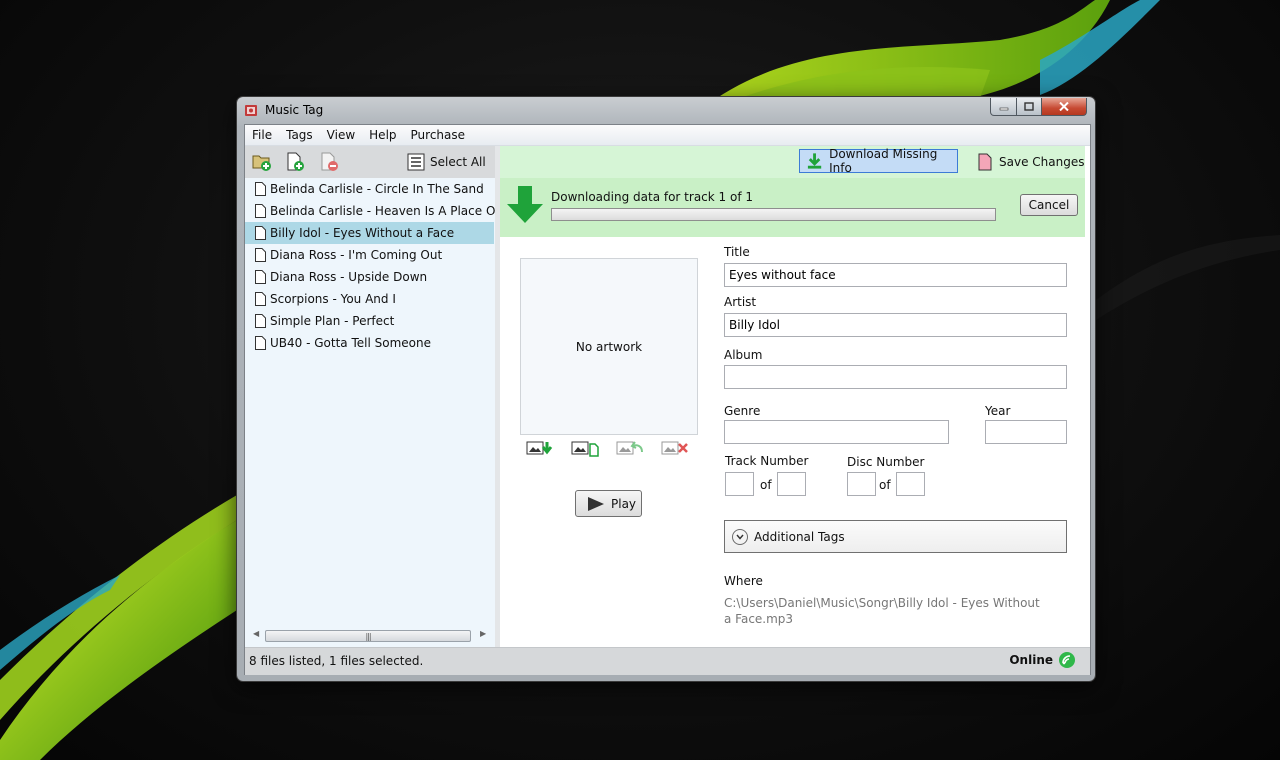 This screenshot has width=1280, height=760. What do you see at coordinates (740, 536) in the screenshot?
I see `chevron-down-icon` at bounding box center [740, 536].